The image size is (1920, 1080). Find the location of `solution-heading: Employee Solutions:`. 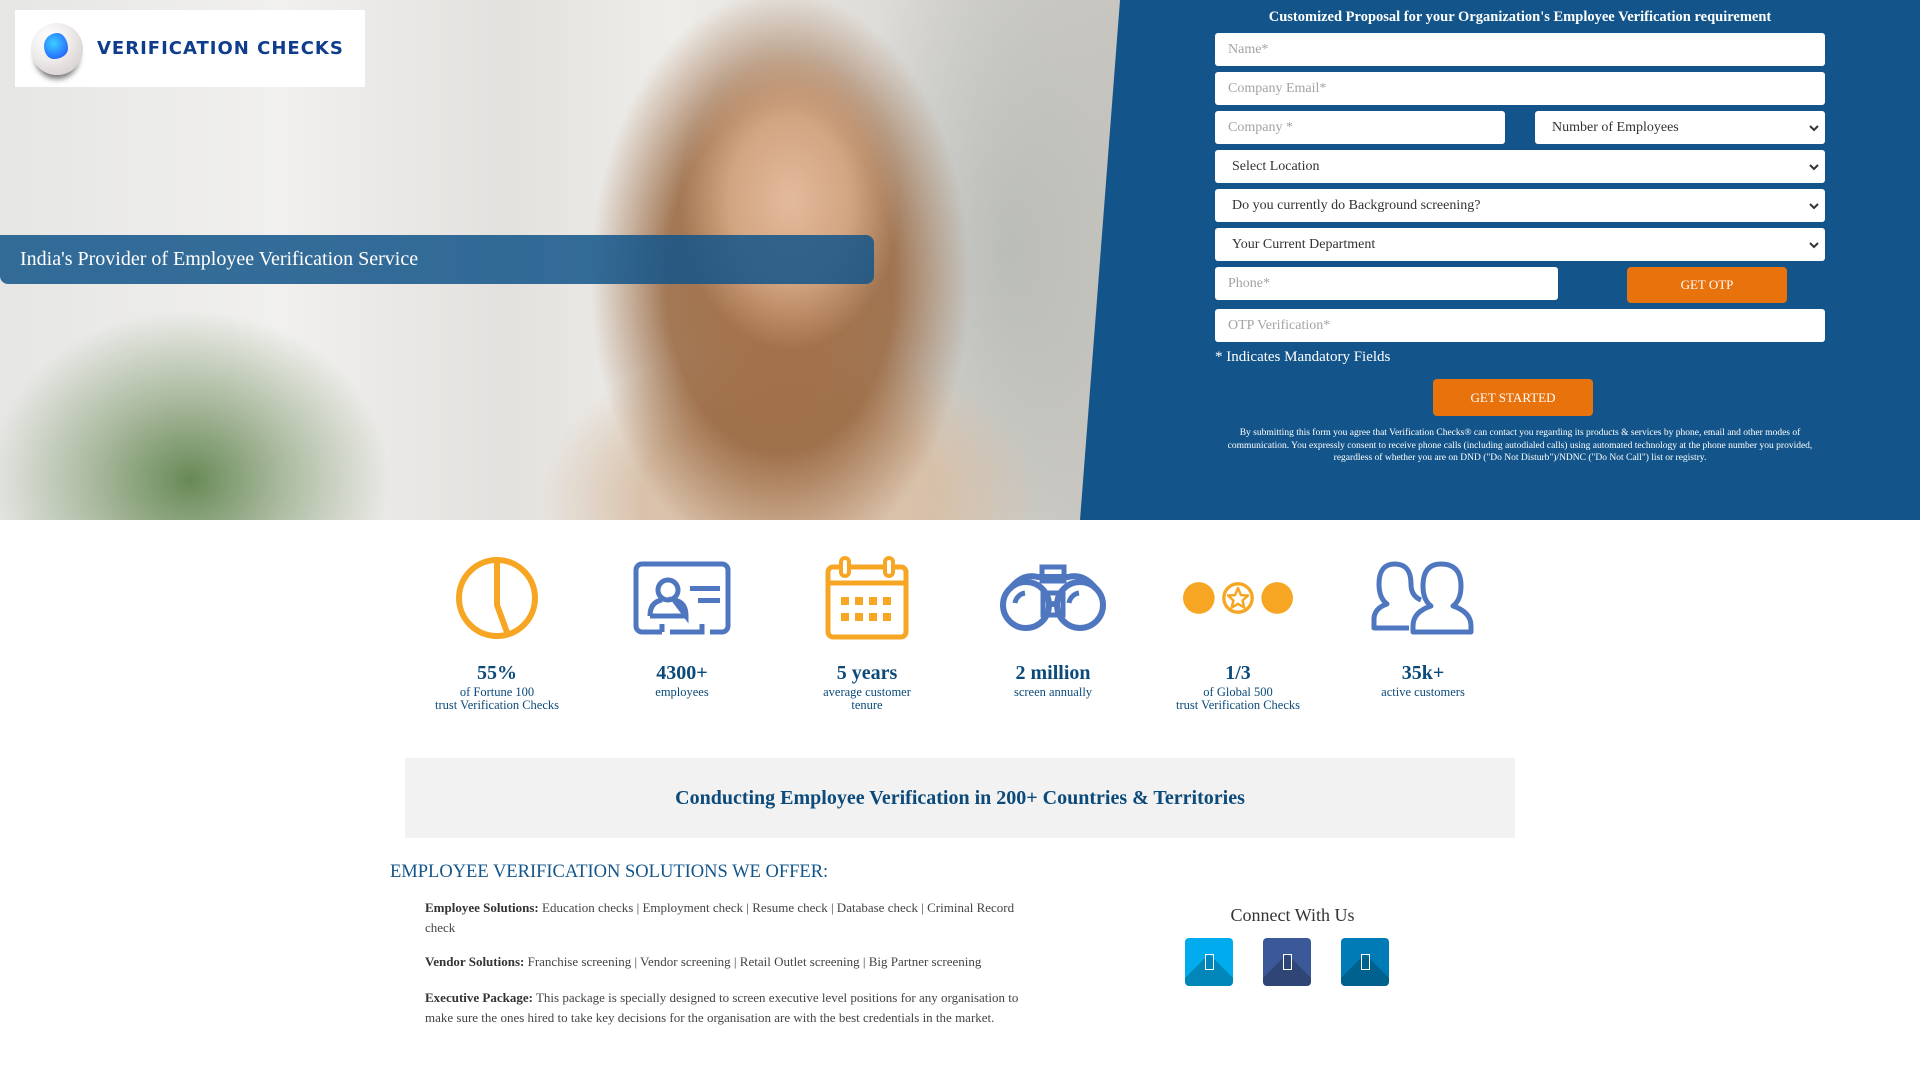

solution-heading: Employee Solutions: is located at coordinates (482, 907).